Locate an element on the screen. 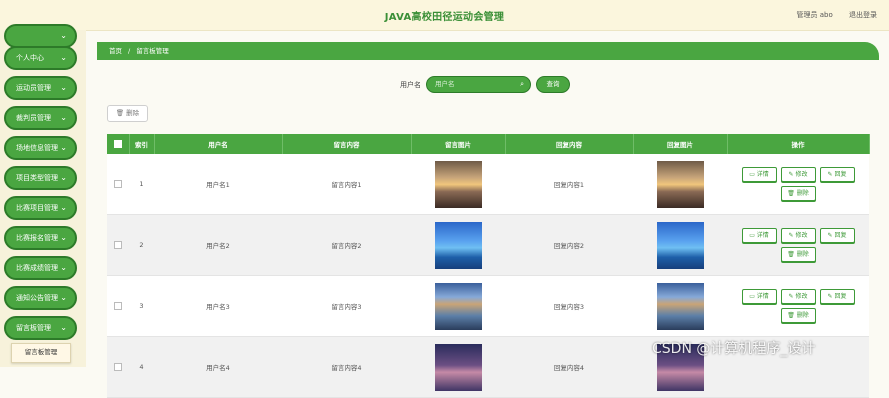  col-username: 用户名 is located at coordinates (218, 144).